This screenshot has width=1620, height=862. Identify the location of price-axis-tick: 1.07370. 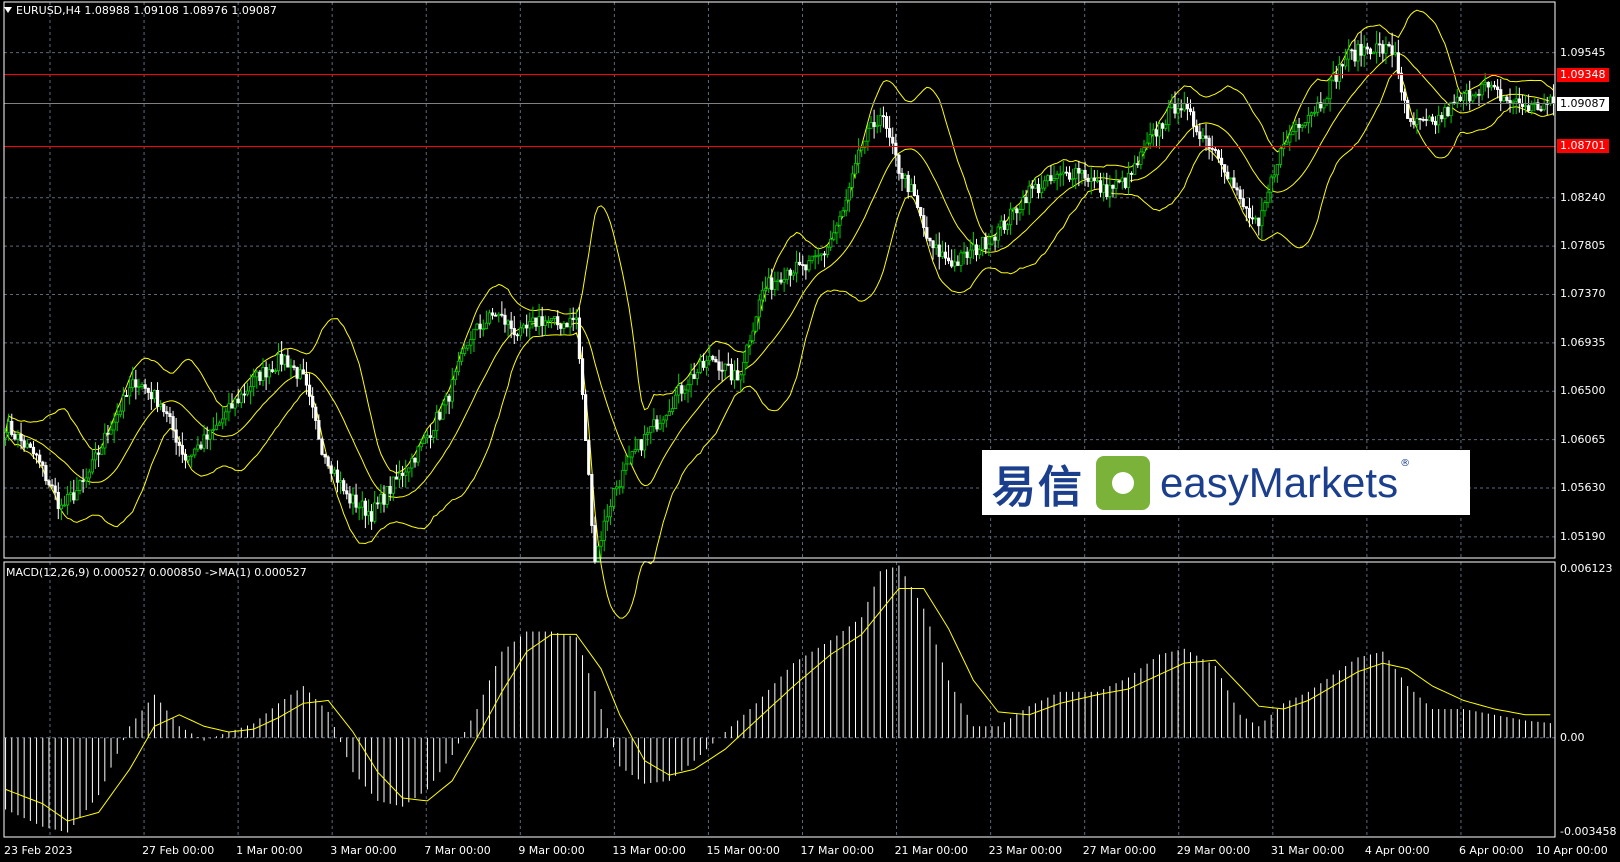
(1583, 294).